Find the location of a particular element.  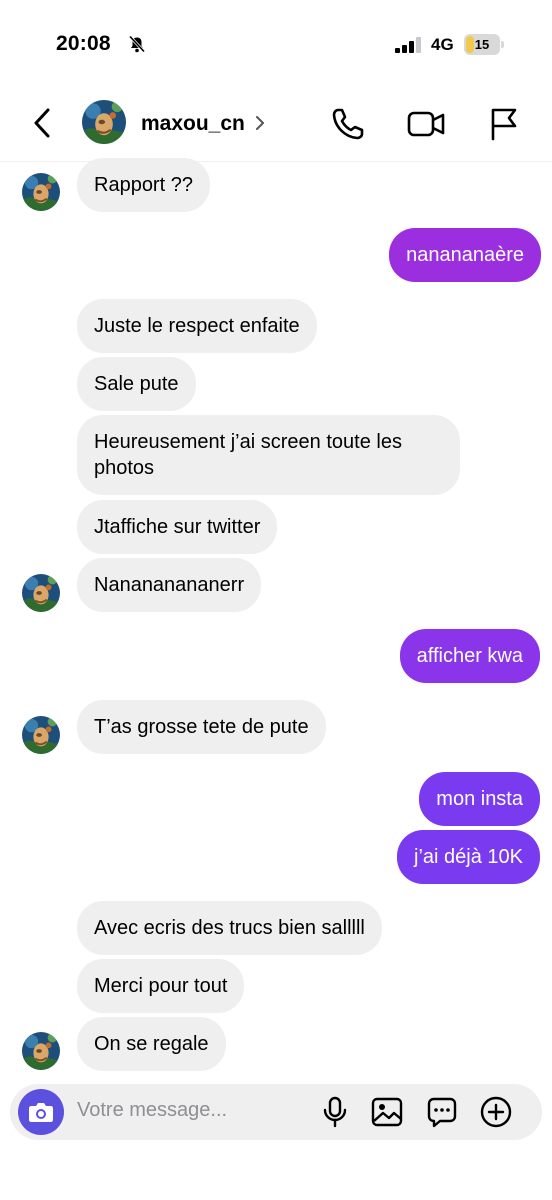

battery-icon: 15 is located at coordinates (484, 44).